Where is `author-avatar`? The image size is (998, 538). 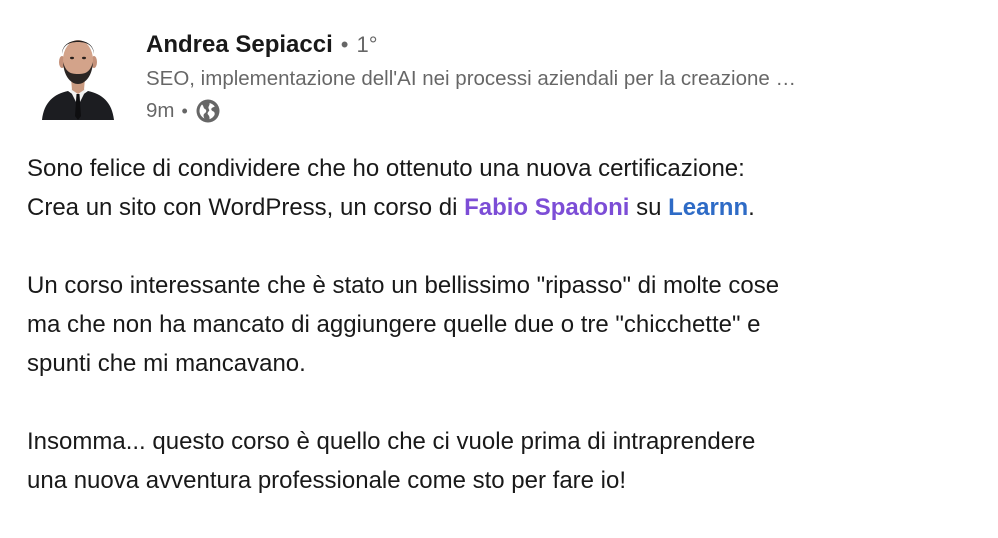
author-avatar is located at coordinates (78, 73).